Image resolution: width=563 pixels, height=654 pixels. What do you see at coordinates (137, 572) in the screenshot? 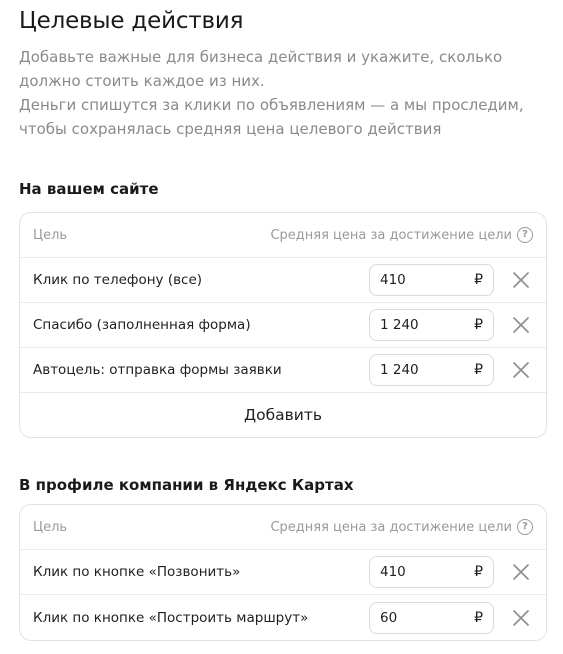
I see `goal-name: Клик по кнопке «Позвонить»` at bounding box center [137, 572].